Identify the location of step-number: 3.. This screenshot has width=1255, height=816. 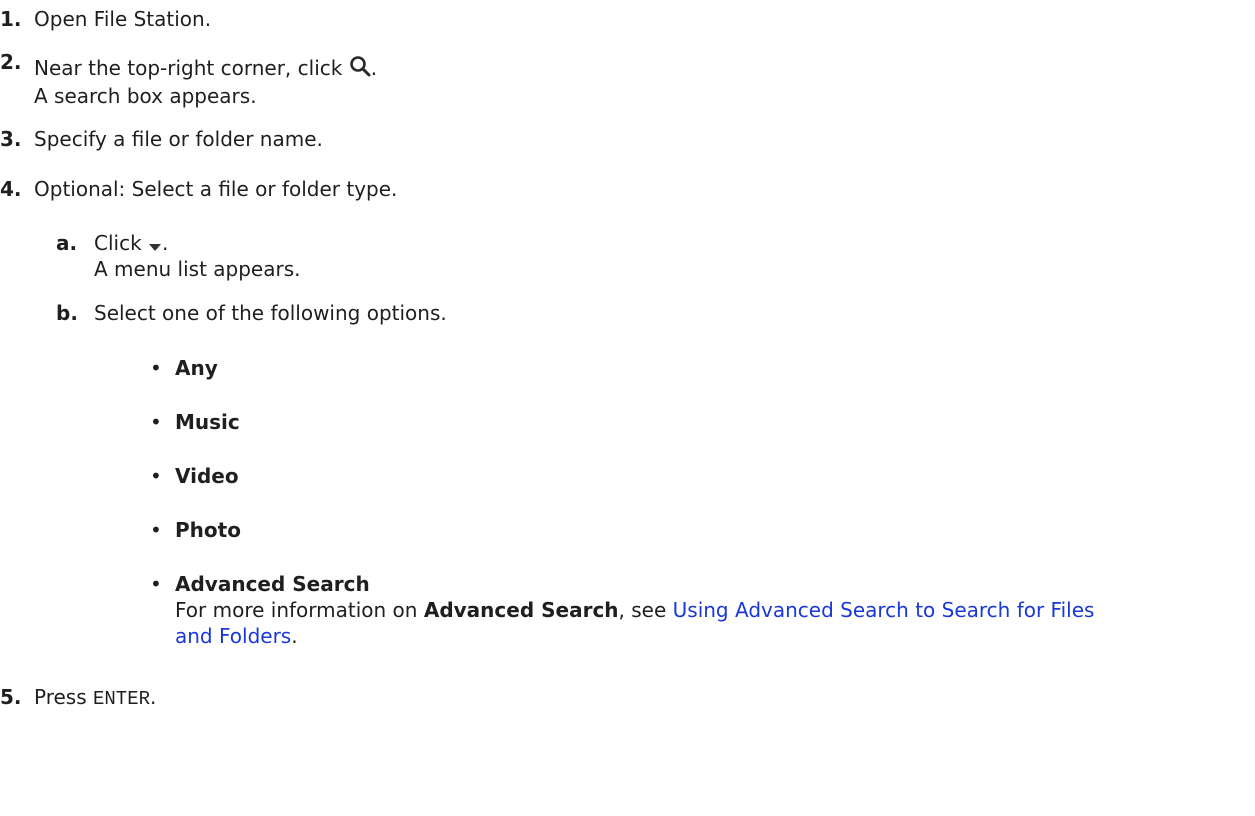
(11, 139).